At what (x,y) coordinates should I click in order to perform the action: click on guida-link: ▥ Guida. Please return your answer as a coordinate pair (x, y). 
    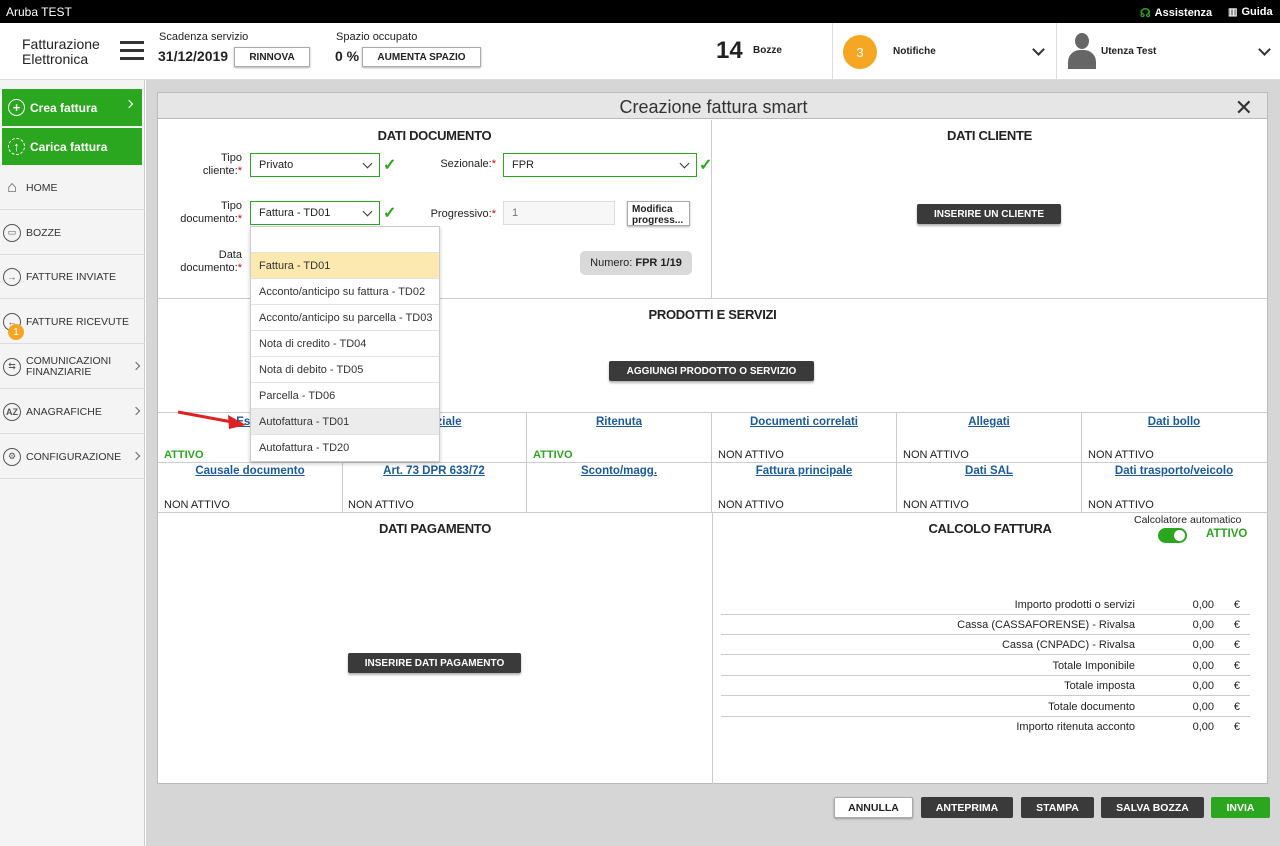
    Looking at the image, I should click on (1250, 12).